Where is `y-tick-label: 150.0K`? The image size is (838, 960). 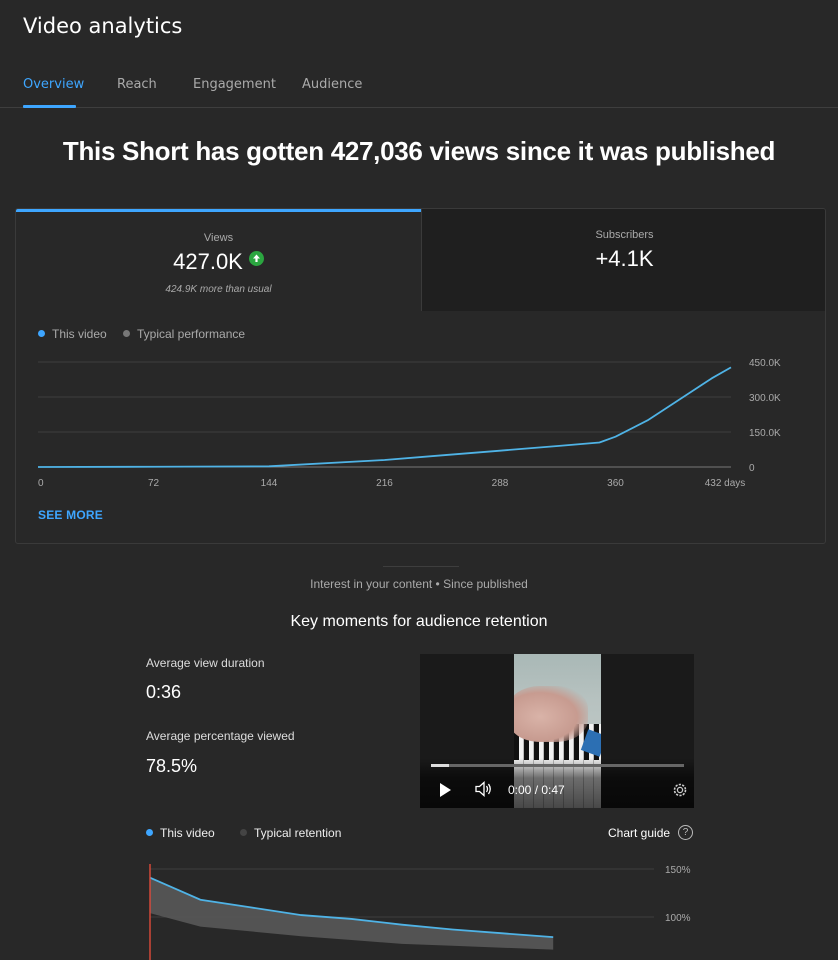 y-tick-label: 150.0K is located at coordinates (765, 433).